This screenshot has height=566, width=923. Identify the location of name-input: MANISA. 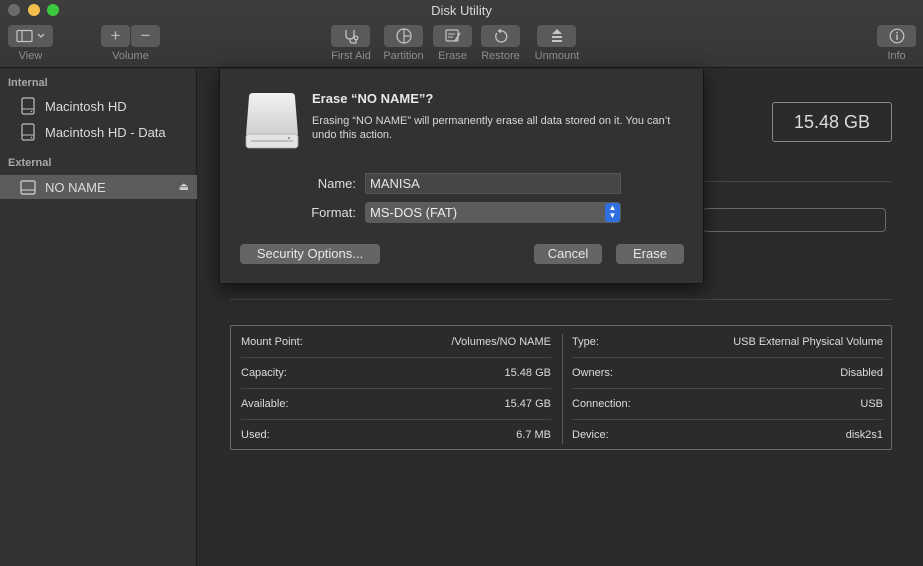
(493, 183).